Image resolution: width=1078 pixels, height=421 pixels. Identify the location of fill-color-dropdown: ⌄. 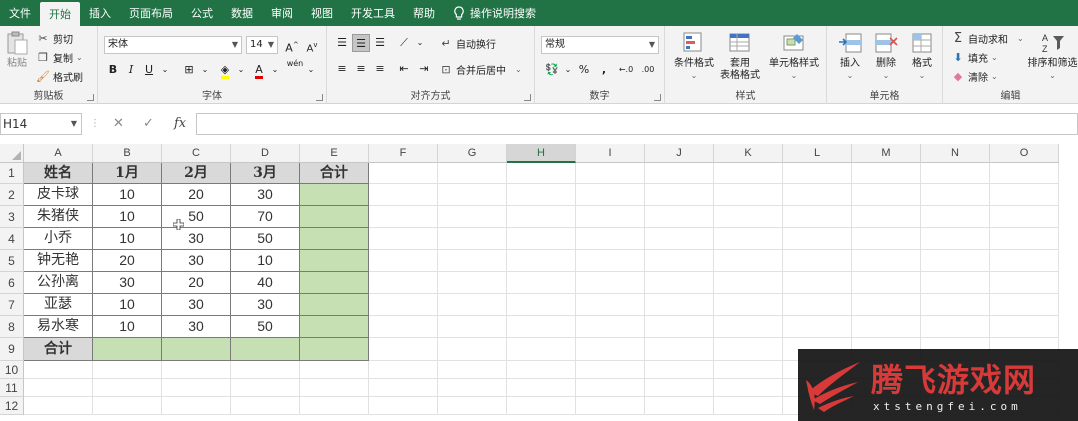
(241, 70).